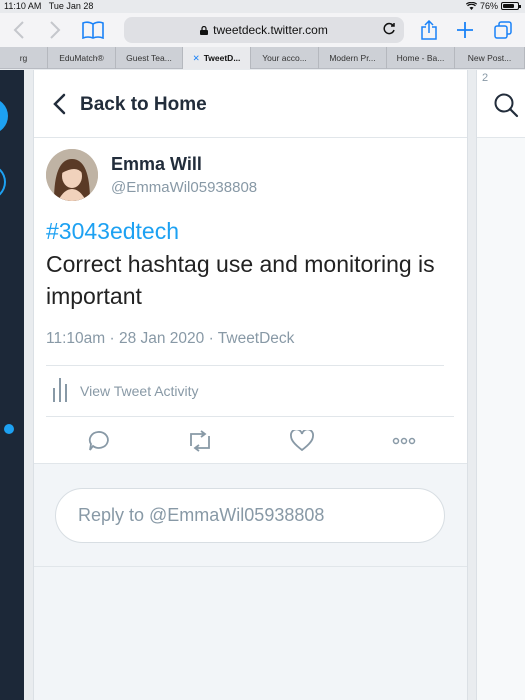  I want to click on tab-edumatch: EduMatch®, so click(82, 58).